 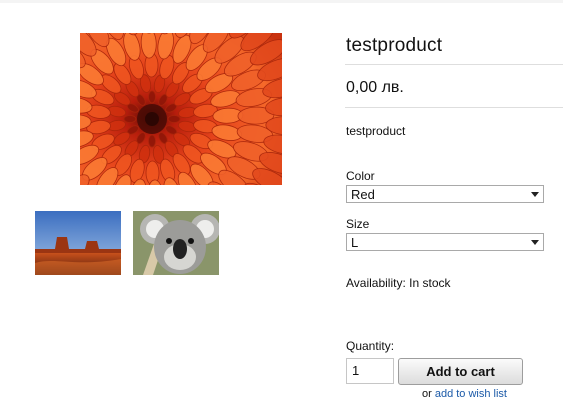 What do you see at coordinates (454, 64) in the screenshot?
I see `title-divider` at bounding box center [454, 64].